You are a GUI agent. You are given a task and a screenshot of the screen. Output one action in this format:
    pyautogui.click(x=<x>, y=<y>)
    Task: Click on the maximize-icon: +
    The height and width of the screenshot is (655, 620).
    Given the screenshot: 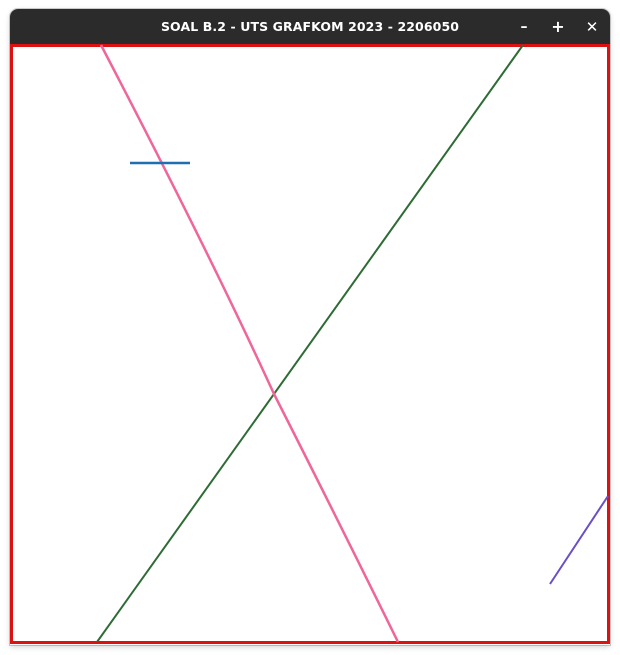 What is the action you would take?
    pyautogui.click(x=558, y=26)
    